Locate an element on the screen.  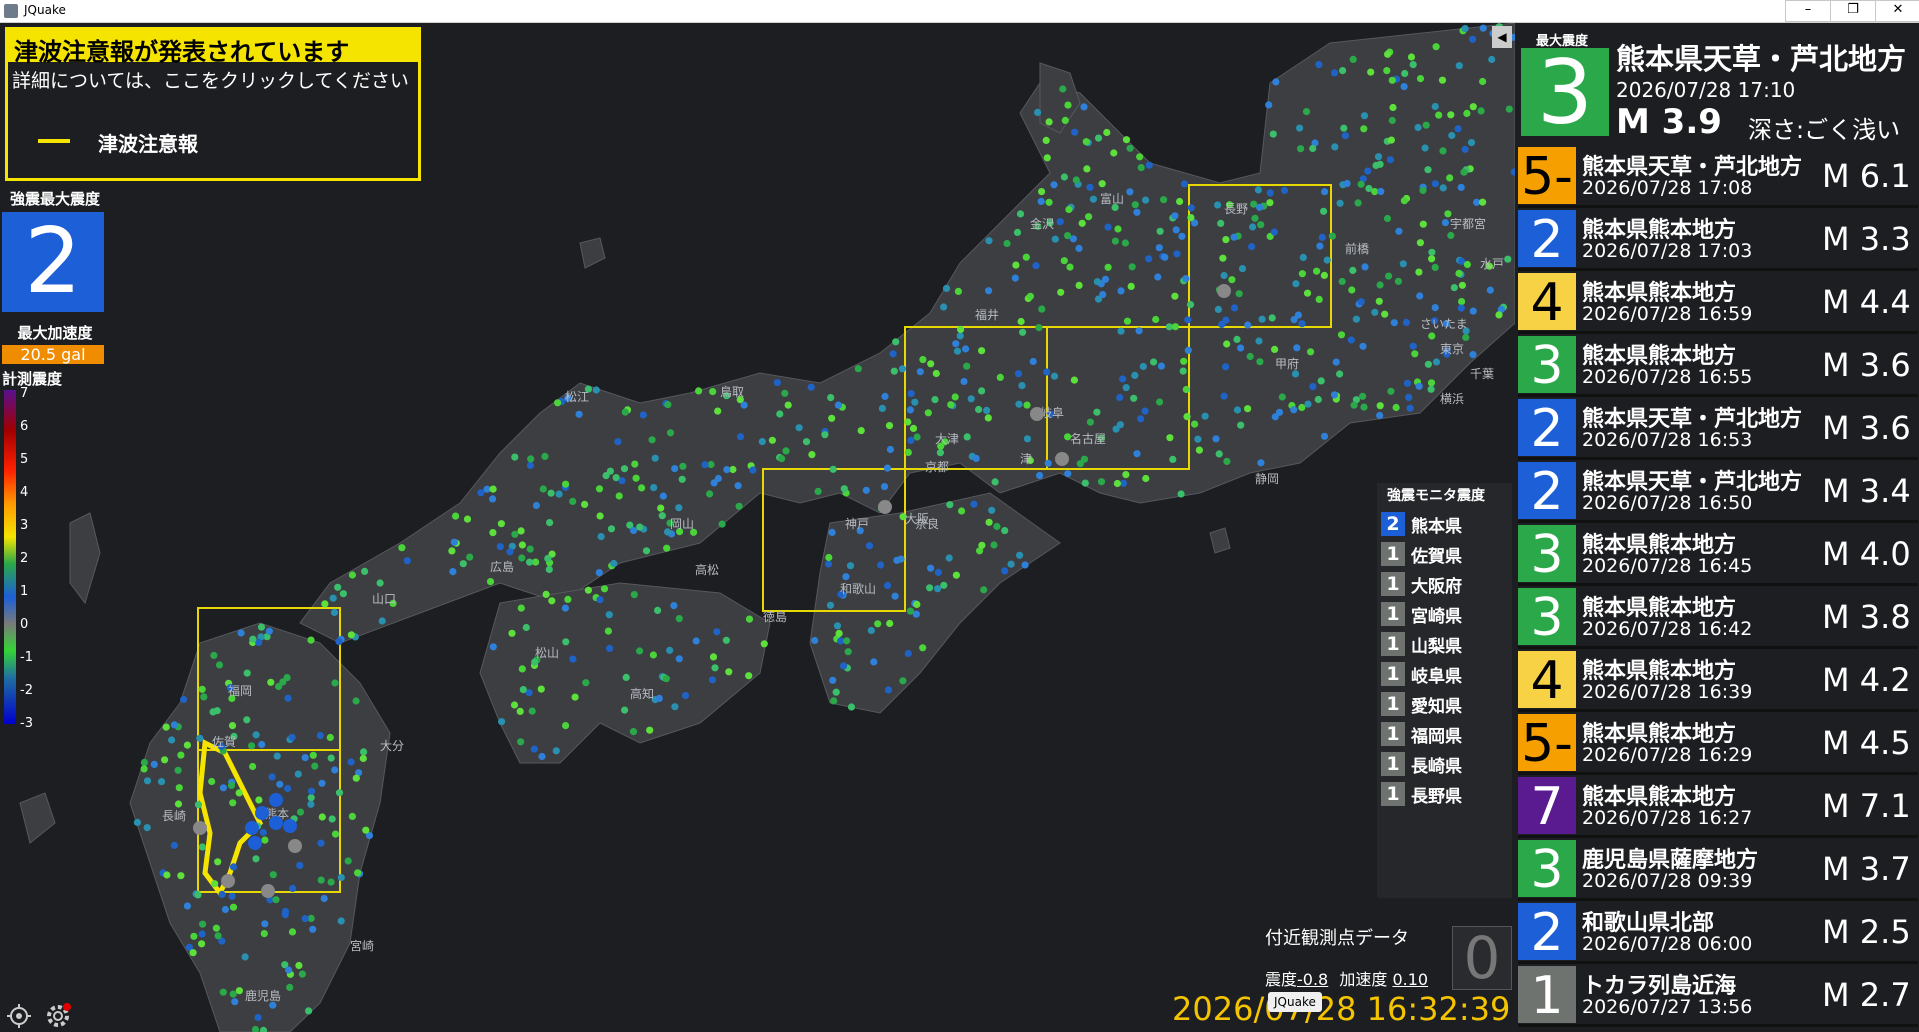
collapse-panel-button: ◀ is located at coordinates (1502, 37).